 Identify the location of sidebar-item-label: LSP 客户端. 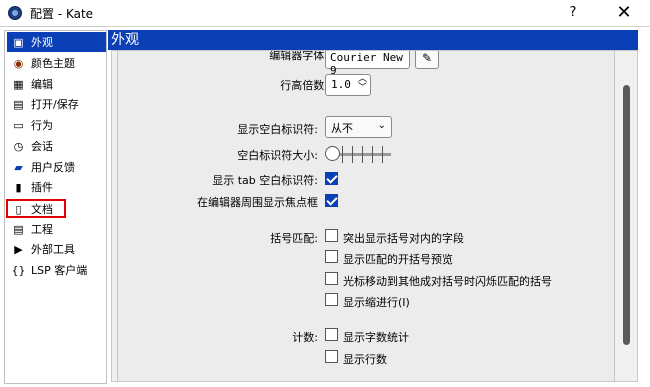
(59, 270).